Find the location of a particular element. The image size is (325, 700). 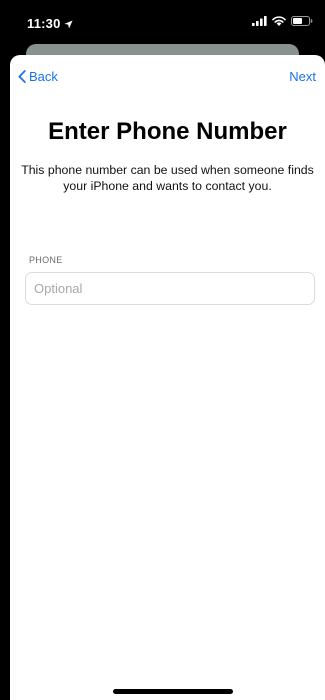

chevron-left-icon is located at coordinates (22, 76).